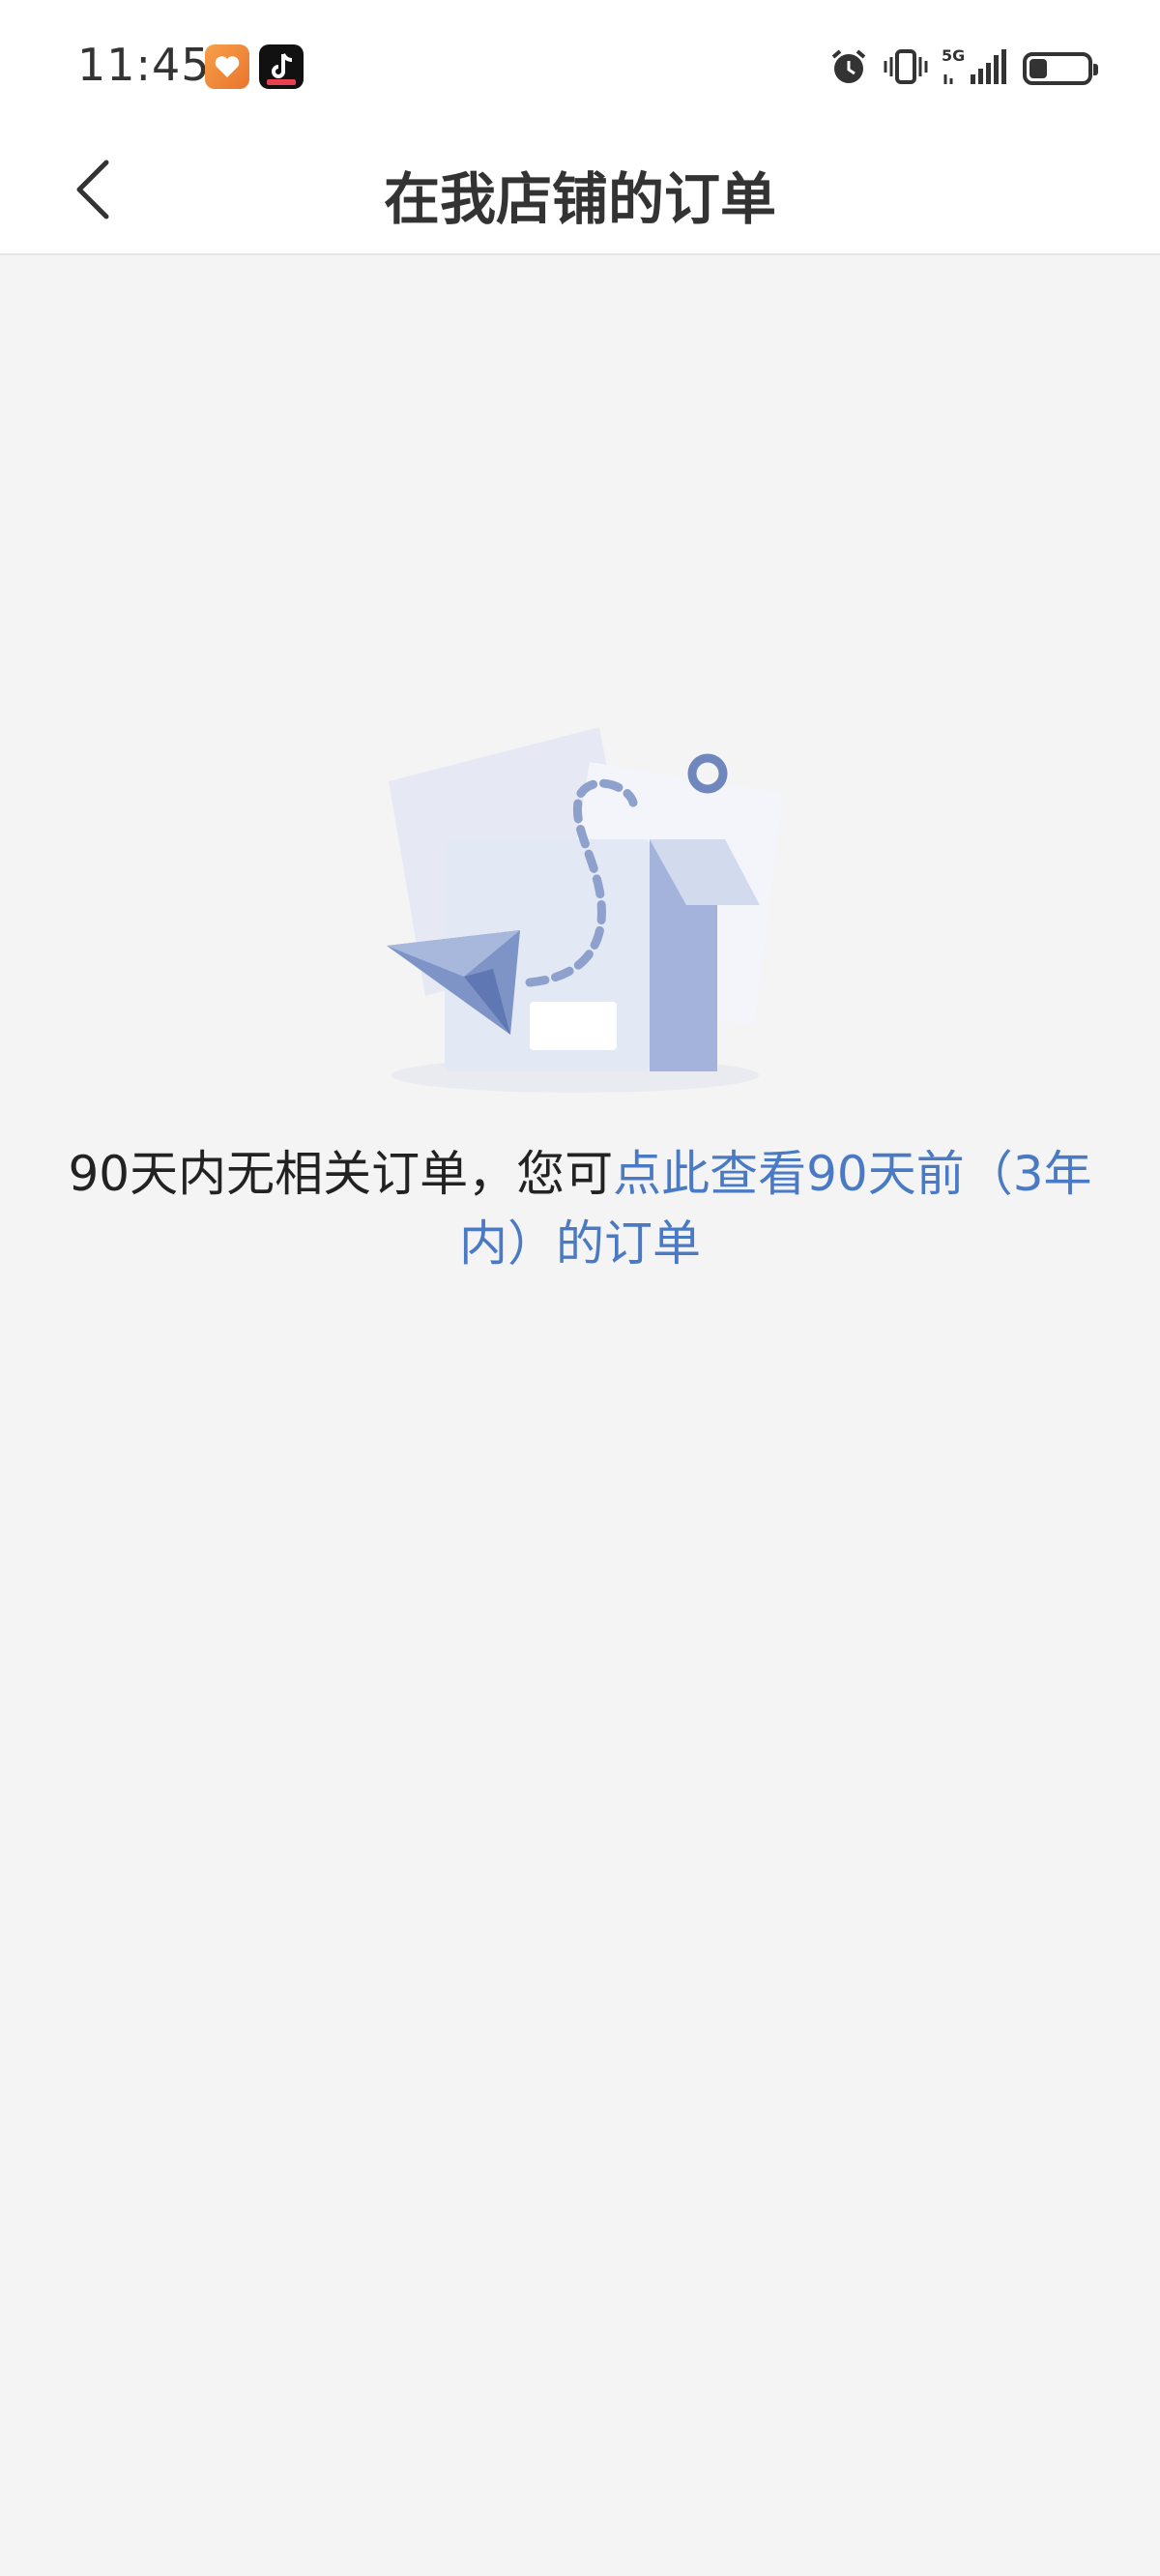 This screenshot has width=1160, height=2576. What do you see at coordinates (580, 67) in the screenshot?
I see `status-bar: 11:45 5G` at bounding box center [580, 67].